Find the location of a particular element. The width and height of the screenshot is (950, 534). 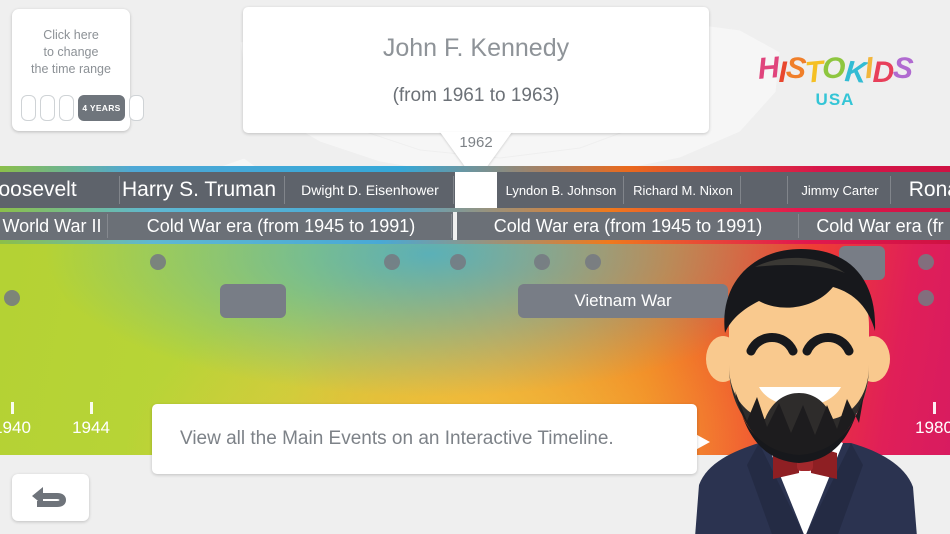

time-range-option-selected: 4 YEARS is located at coordinates (101, 108).